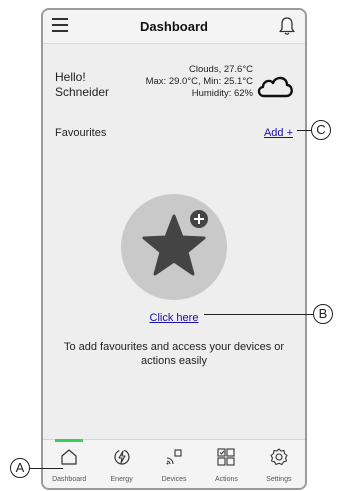  I want to click on weather-humidity: Humidity: 62%, so click(222, 93).